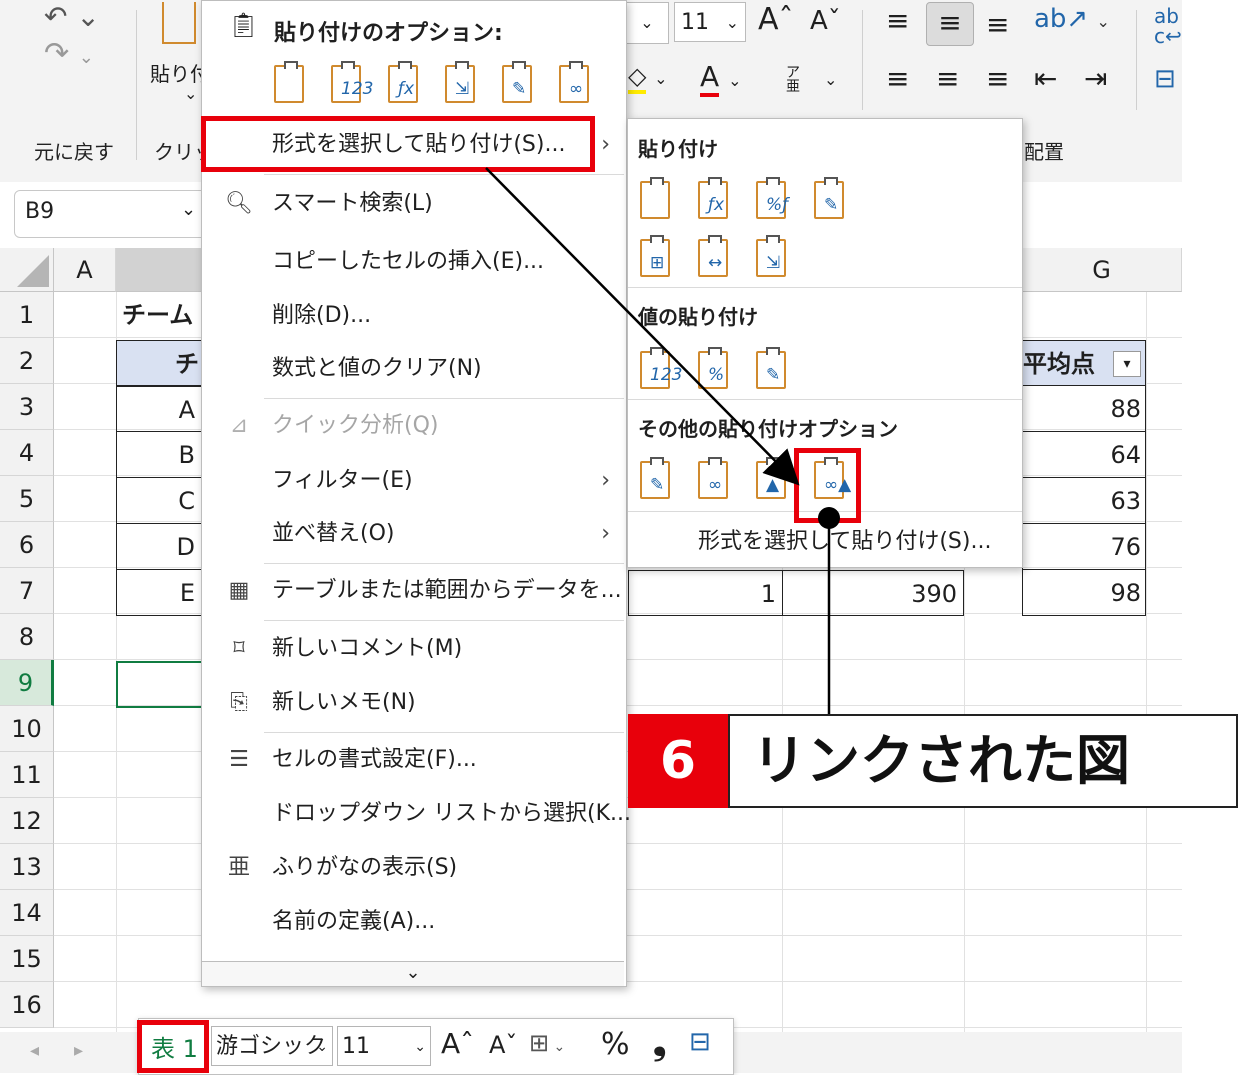 This screenshot has height=1075, width=1240. I want to click on mini-size-dropdown: 11 ⌄, so click(384, 1046).